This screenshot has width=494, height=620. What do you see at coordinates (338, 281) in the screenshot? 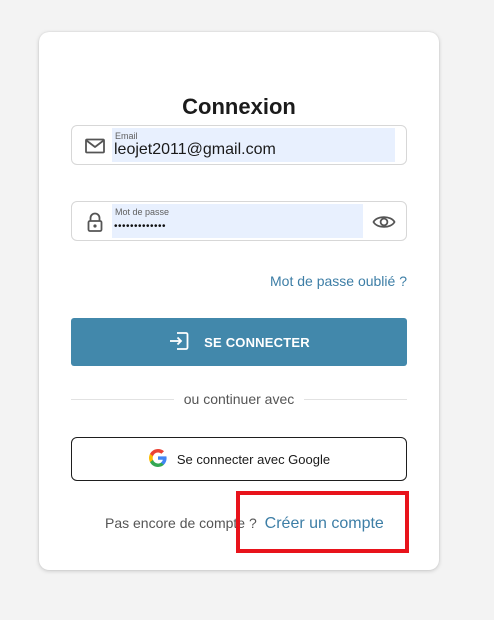
I see `forgot-password-link: Mot de passe oublié ?` at bounding box center [338, 281].